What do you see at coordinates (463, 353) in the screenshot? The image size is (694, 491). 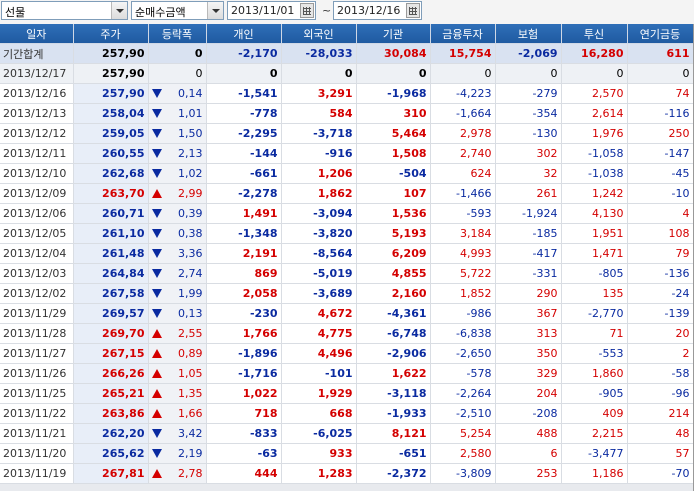 I see `cell-financial-investment: -2,650` at bounding box center [463, 353].